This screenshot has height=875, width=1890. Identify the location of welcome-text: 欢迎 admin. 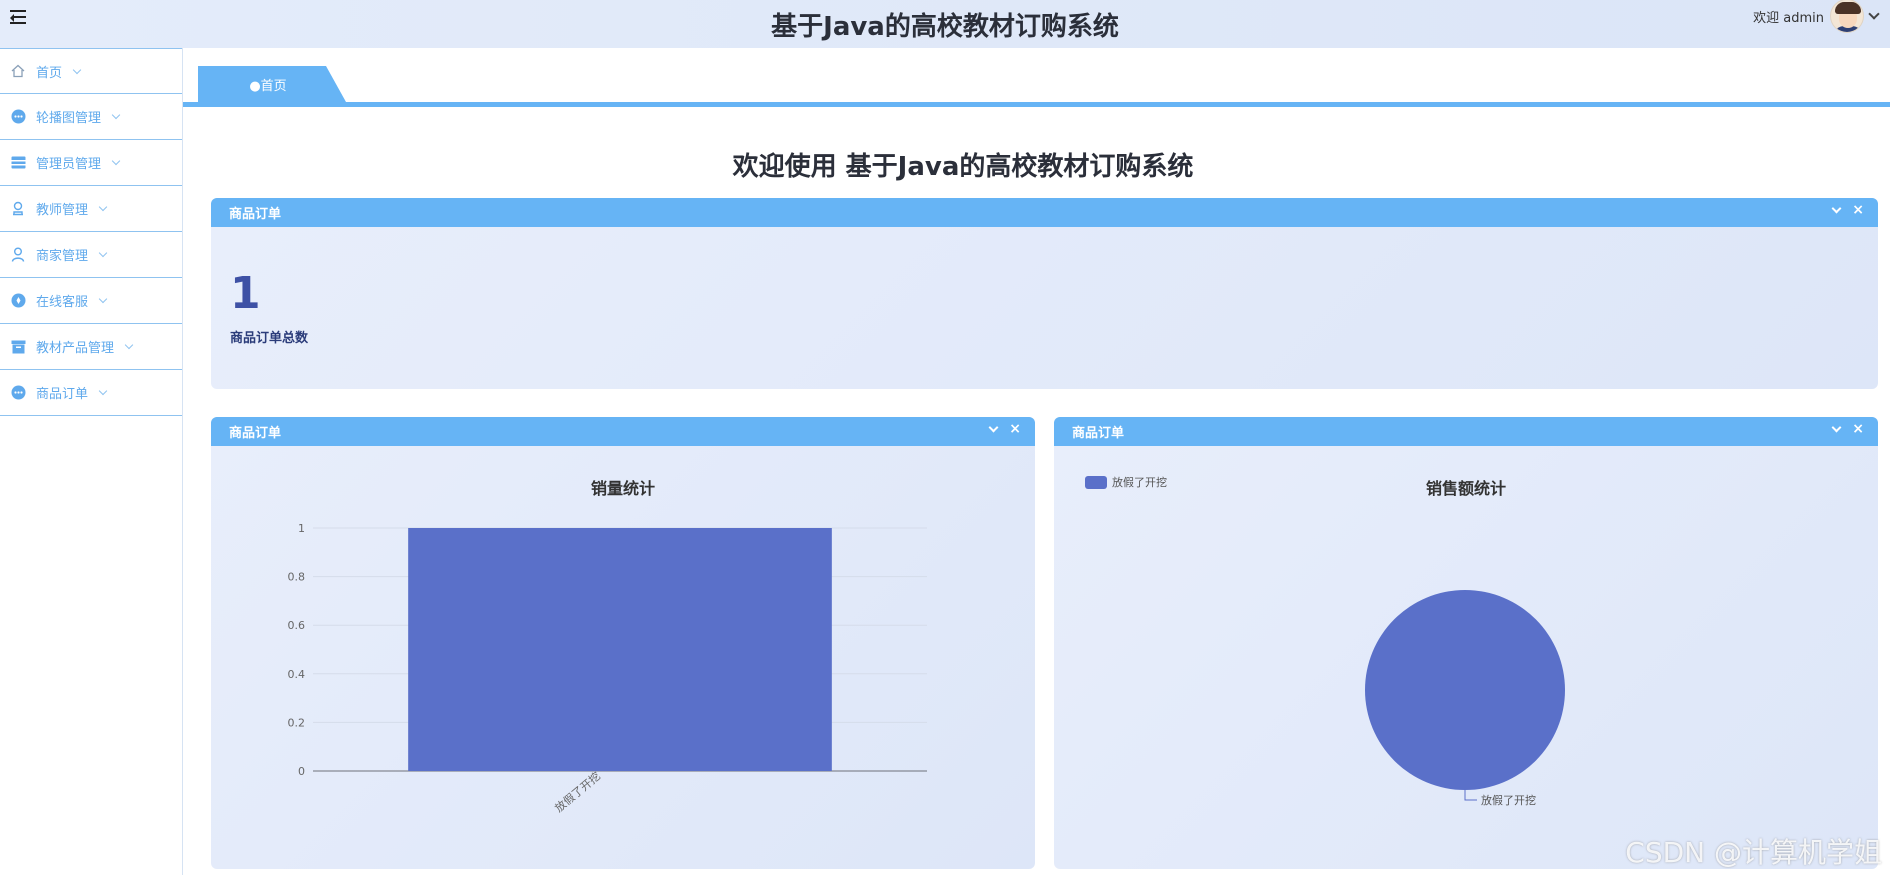
(1788, 18).